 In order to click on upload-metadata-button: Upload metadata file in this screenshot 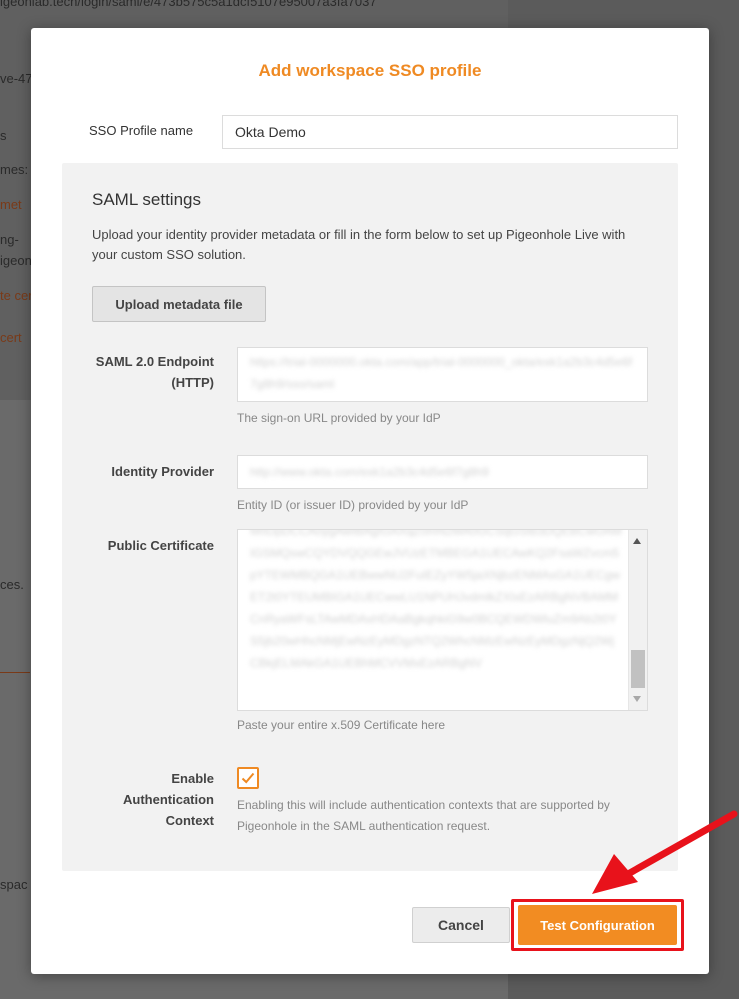, I will do `click(179, 304)`.